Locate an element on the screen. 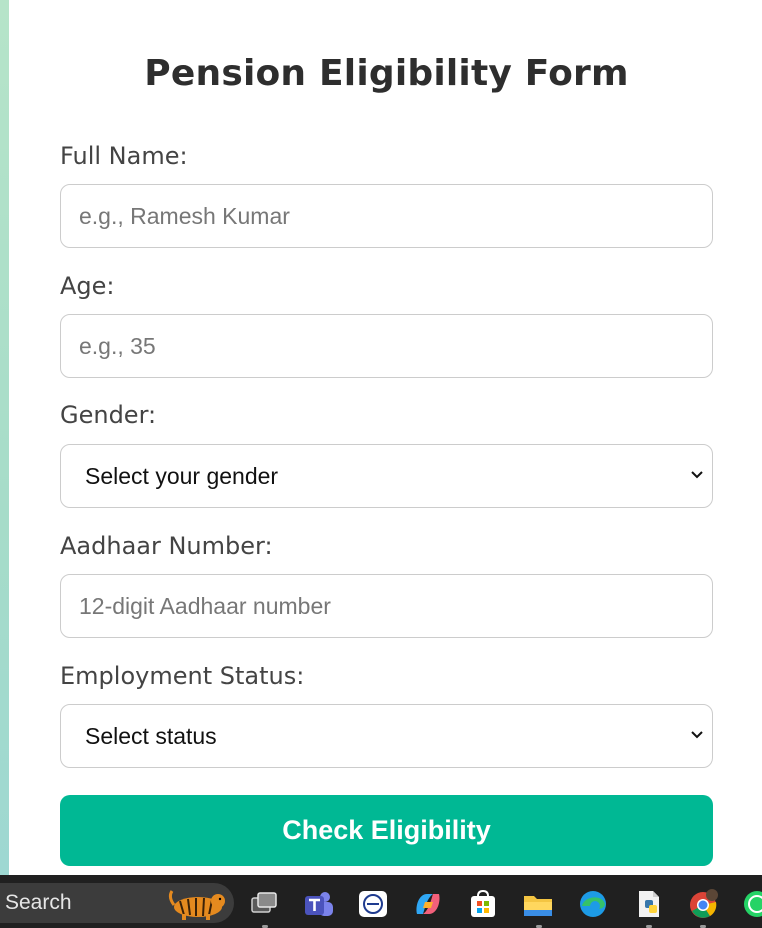 This screenshot has width=762, height=928. python-file-icon is located at coordinates (649, 904).